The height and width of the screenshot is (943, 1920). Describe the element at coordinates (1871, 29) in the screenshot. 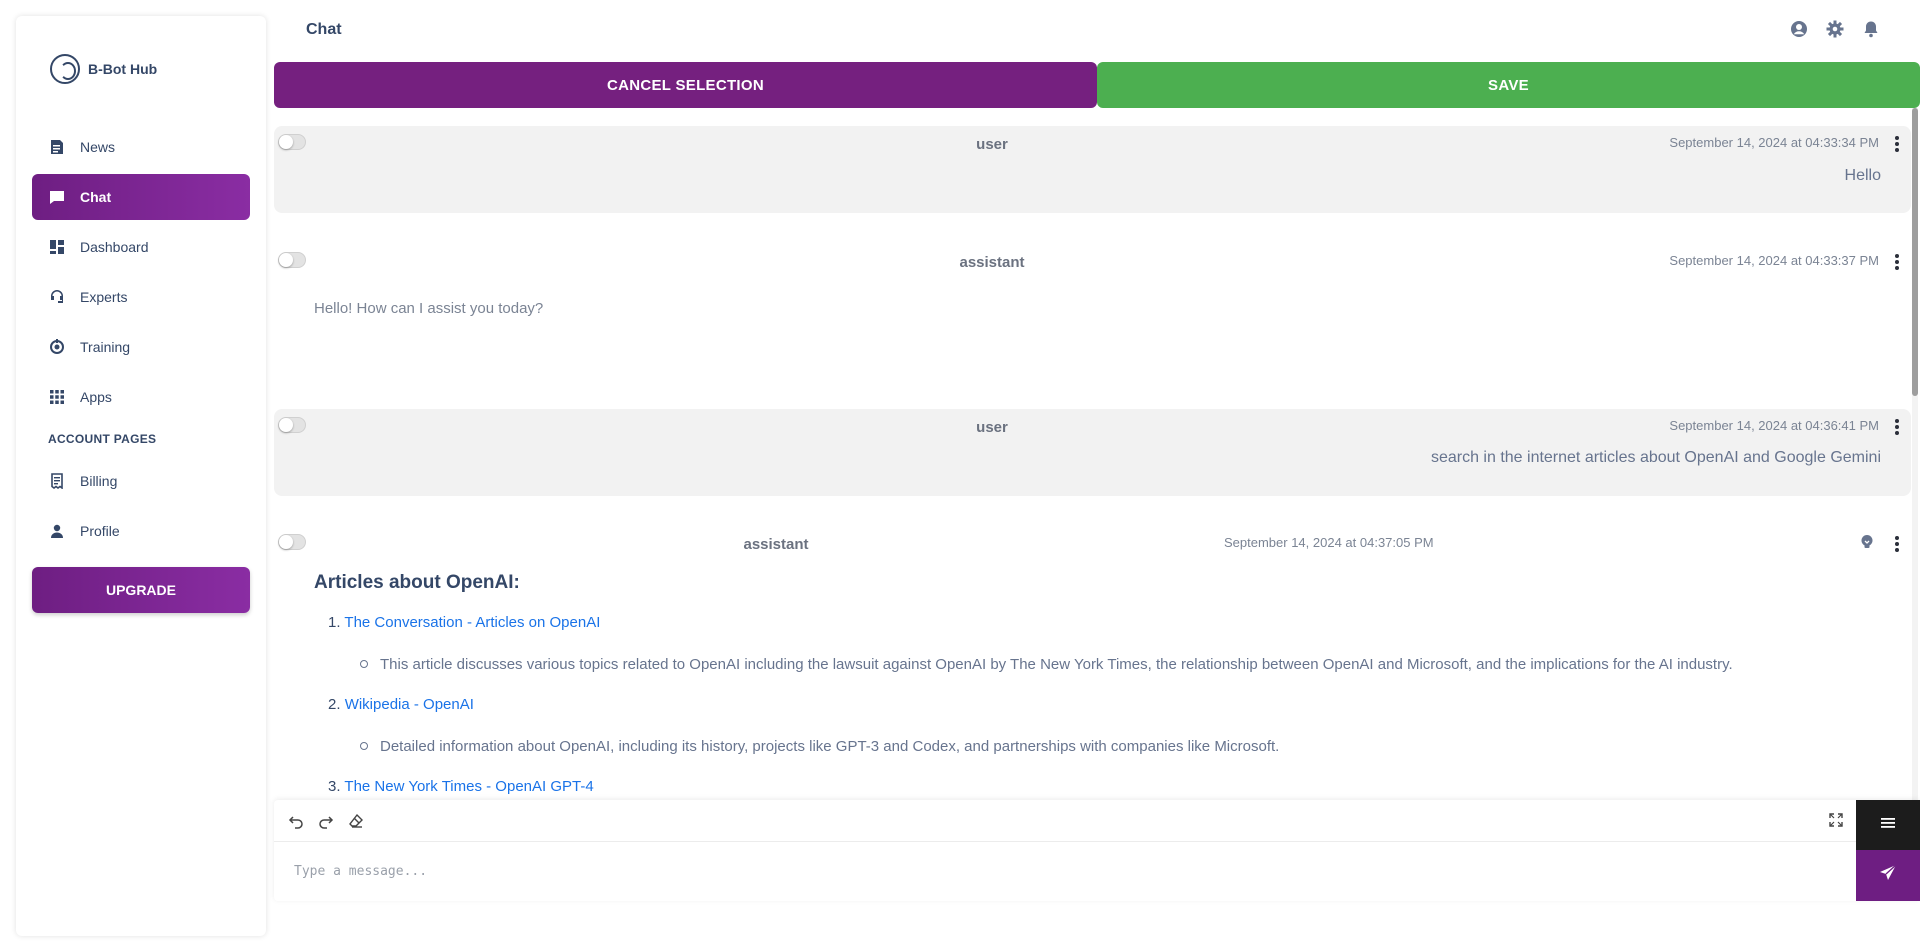

I see `notification-bell-icon` at that location.